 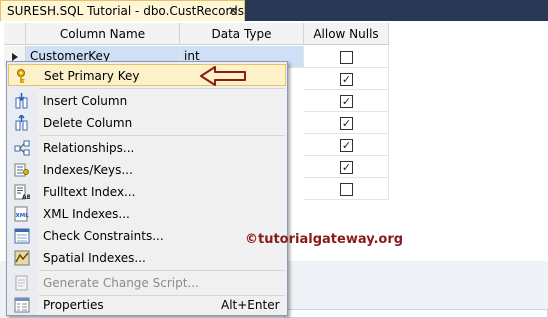 What do you see at coordinates (88, 123) in the screenshot?
I see `menu-item-label: Delete Column` at bounding box center [88, 123].